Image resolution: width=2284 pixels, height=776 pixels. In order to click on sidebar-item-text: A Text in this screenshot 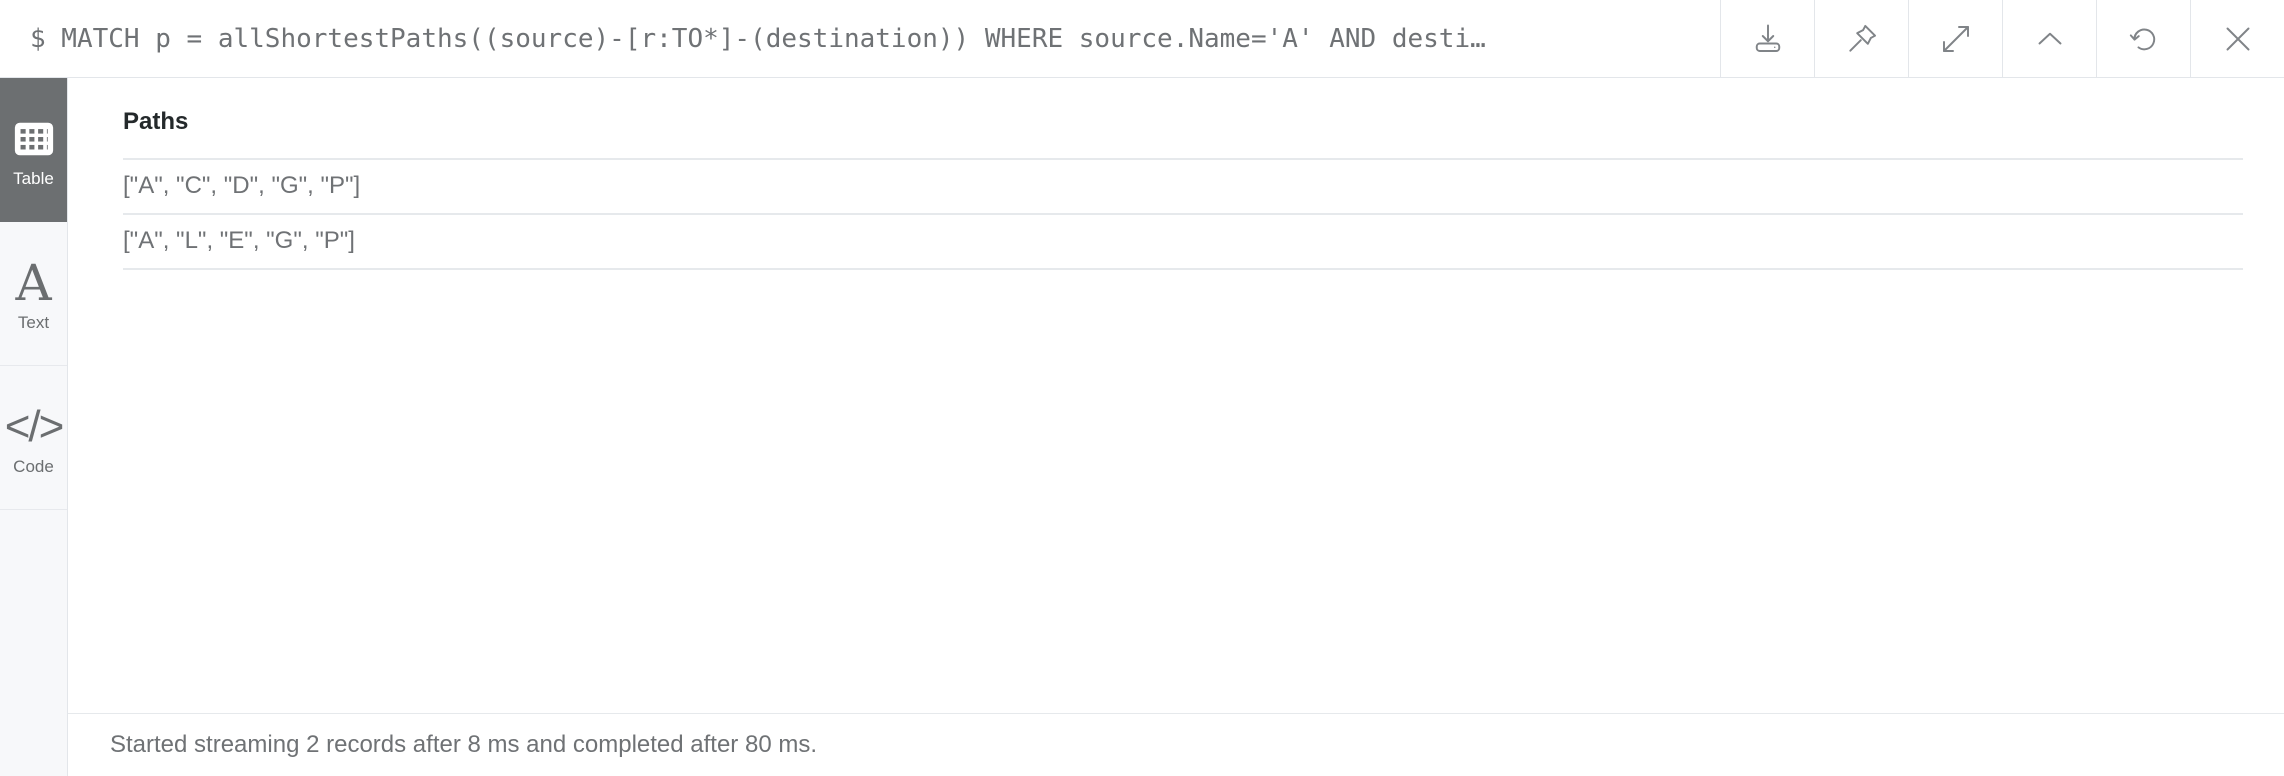, I will do `click(33, 294)`.